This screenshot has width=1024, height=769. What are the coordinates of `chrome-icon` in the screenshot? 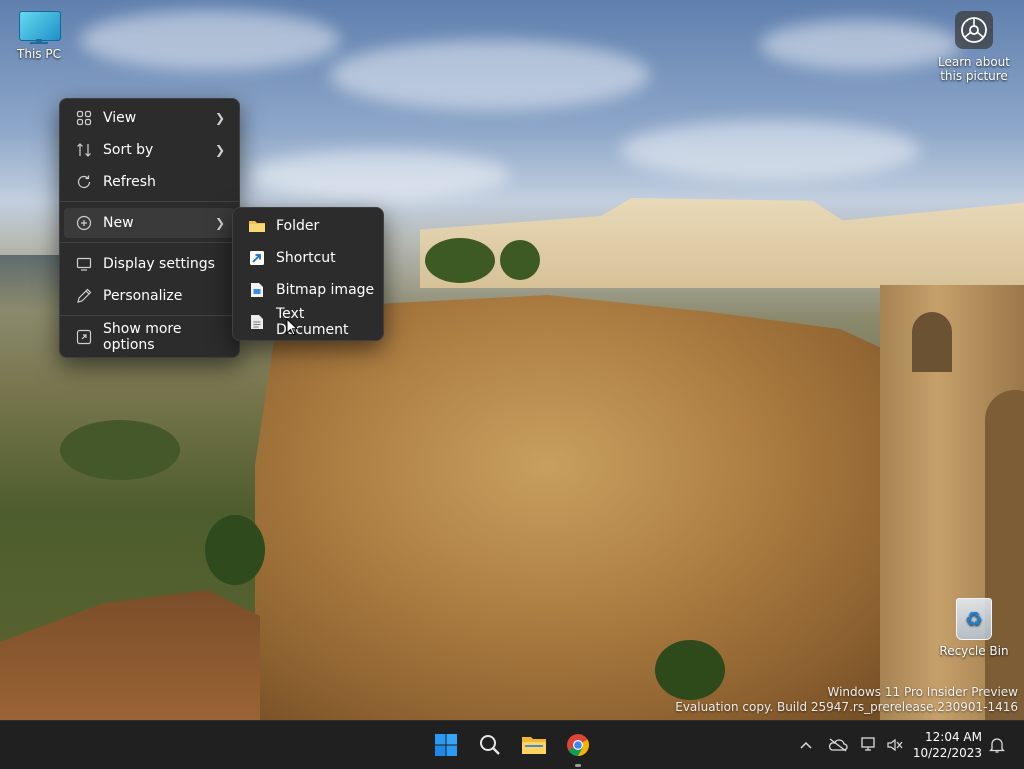 It's located at (578, 745).